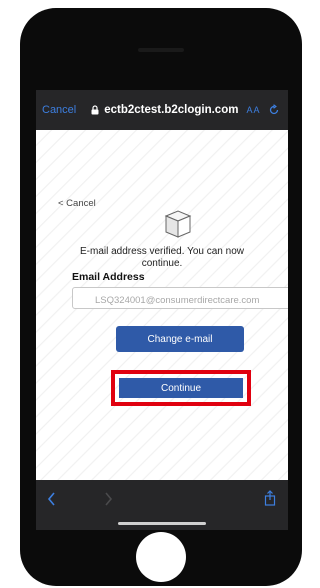  Describe the element at coordinates (180, 339) in the screenshot. I see `change-email-button: Change e-mail` at that location.